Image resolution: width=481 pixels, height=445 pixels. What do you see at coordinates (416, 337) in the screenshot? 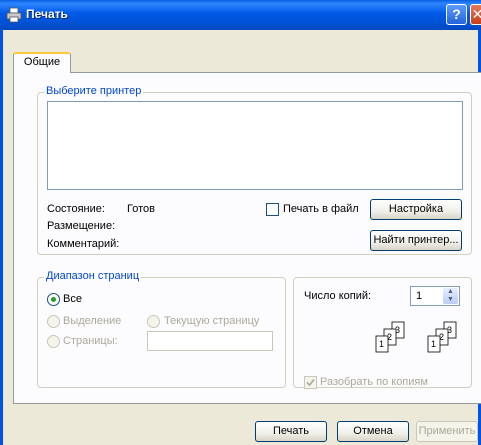
I see `collate-pages-icon: 3 2 1 3 2 1` at bounding box center [416, 337].